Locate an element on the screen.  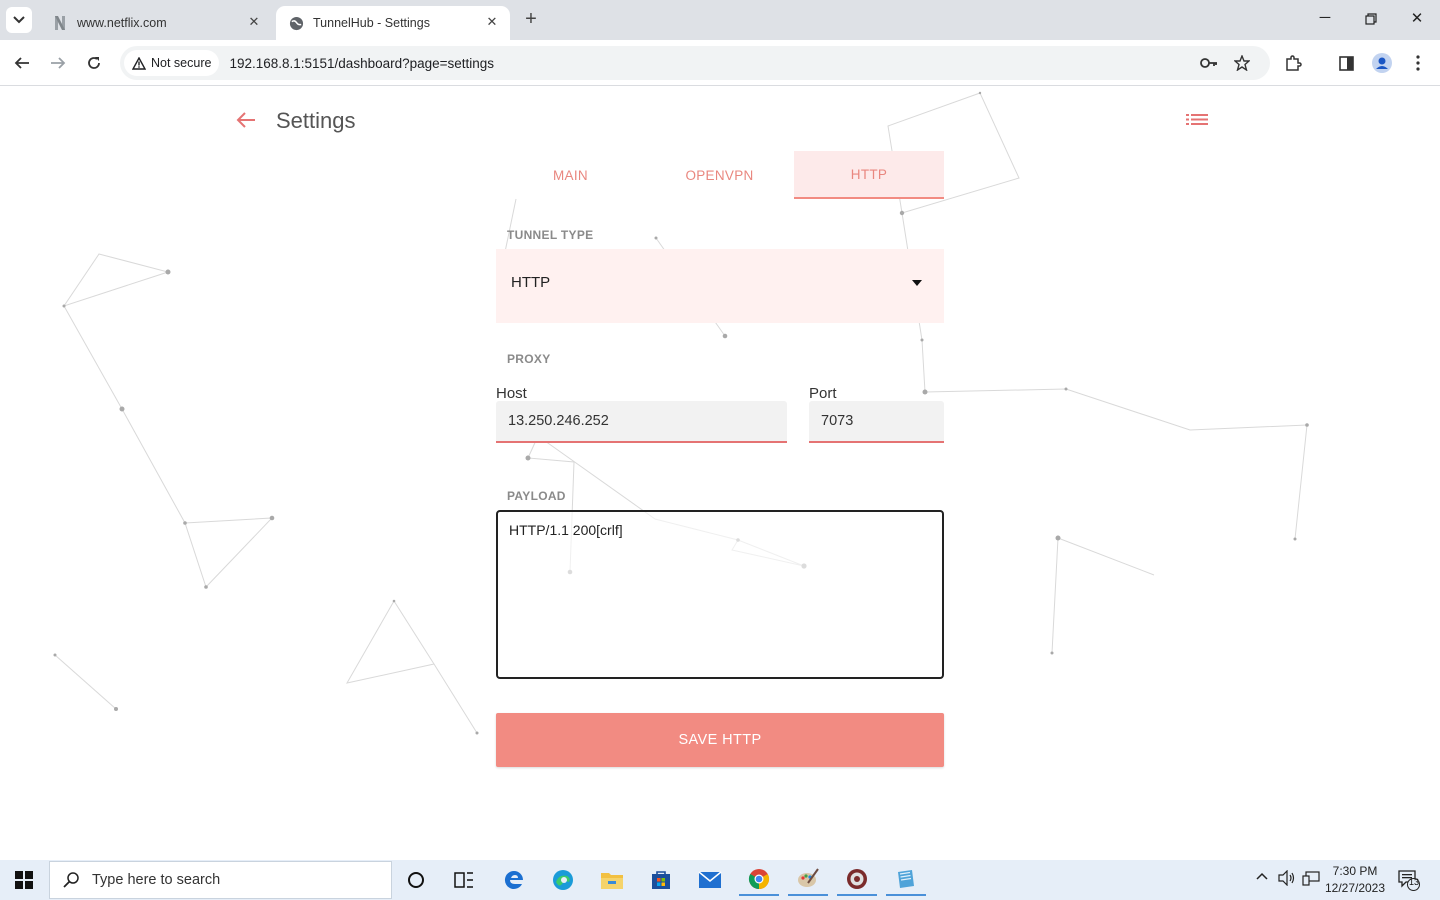
clock-date: 12/27/2023 is located at coordinates (1355, 888).